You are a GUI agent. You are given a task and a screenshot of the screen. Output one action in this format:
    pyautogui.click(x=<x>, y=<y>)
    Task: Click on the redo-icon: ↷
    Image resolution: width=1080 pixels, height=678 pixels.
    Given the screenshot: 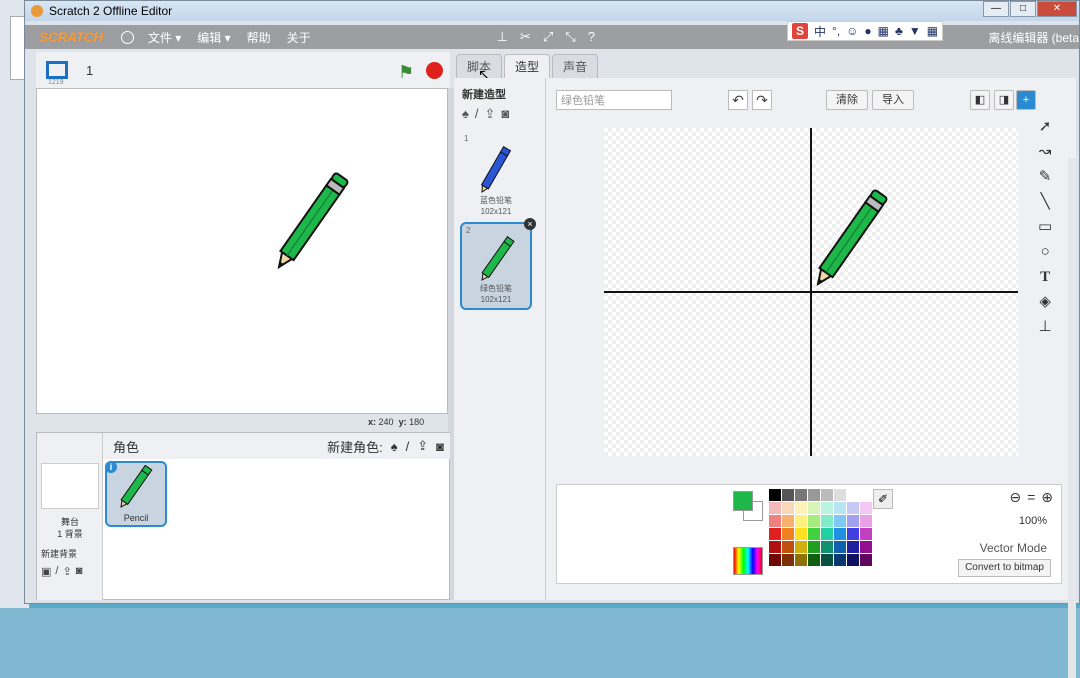 What is the action you would take?
    pyautogui.click(x=762, y=100)
    